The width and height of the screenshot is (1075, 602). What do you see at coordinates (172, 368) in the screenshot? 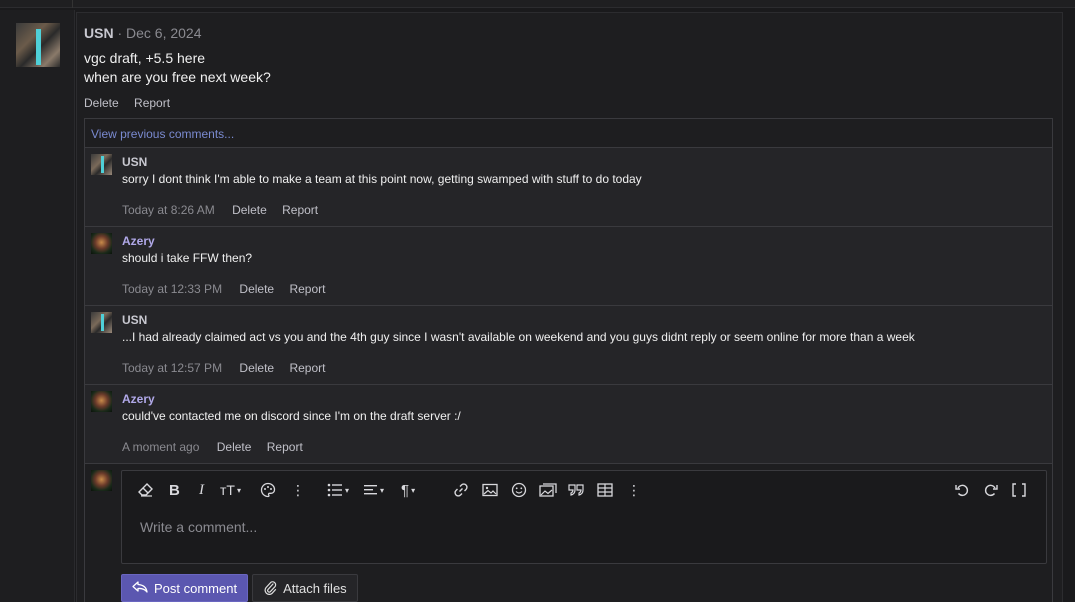
I see `comment-time: Today at 12:57 PM` at bounding box center [172, 368].